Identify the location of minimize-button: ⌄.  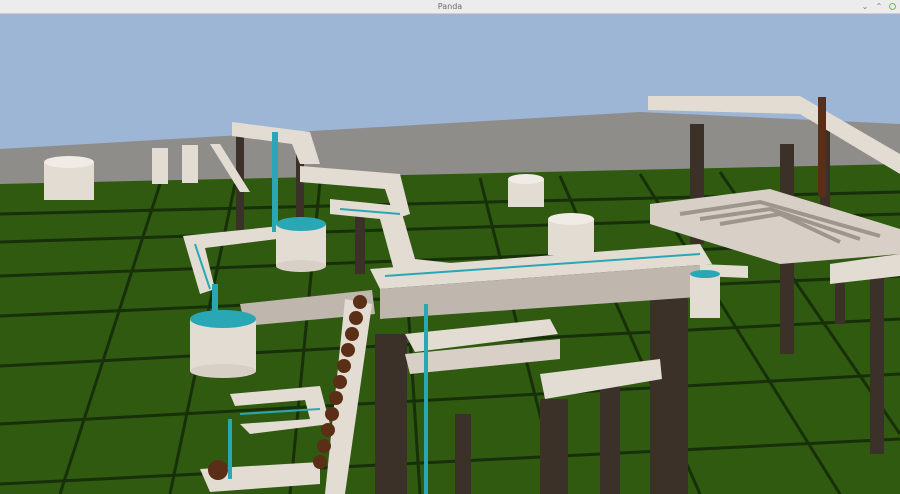
(865, 6).